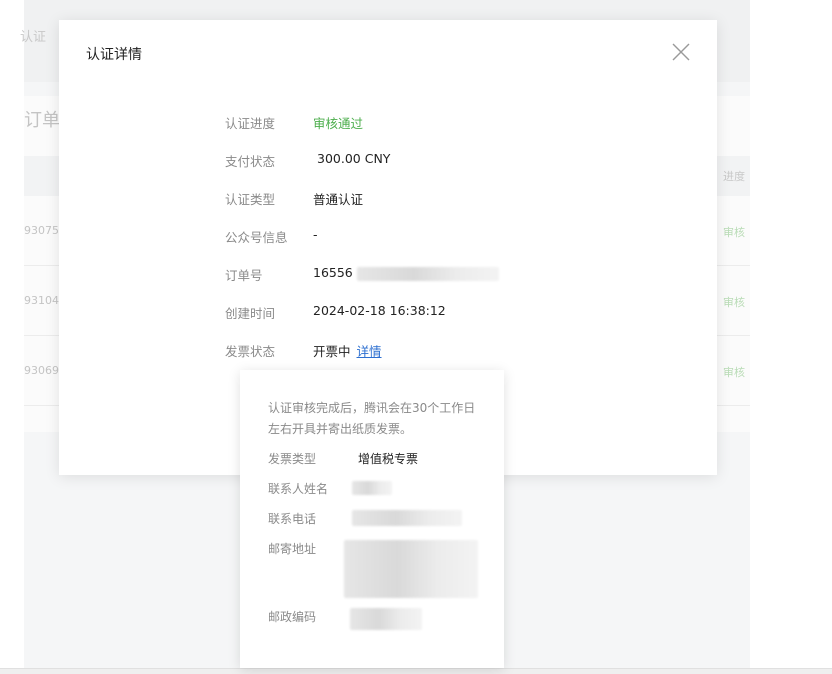  Describe the element at coordinates (372, 418) in the screenshot. I see `invoice-notice: 认证审核完成后，腾讯会在30个工作日左右开具并寄出纸质发票。` at that location.